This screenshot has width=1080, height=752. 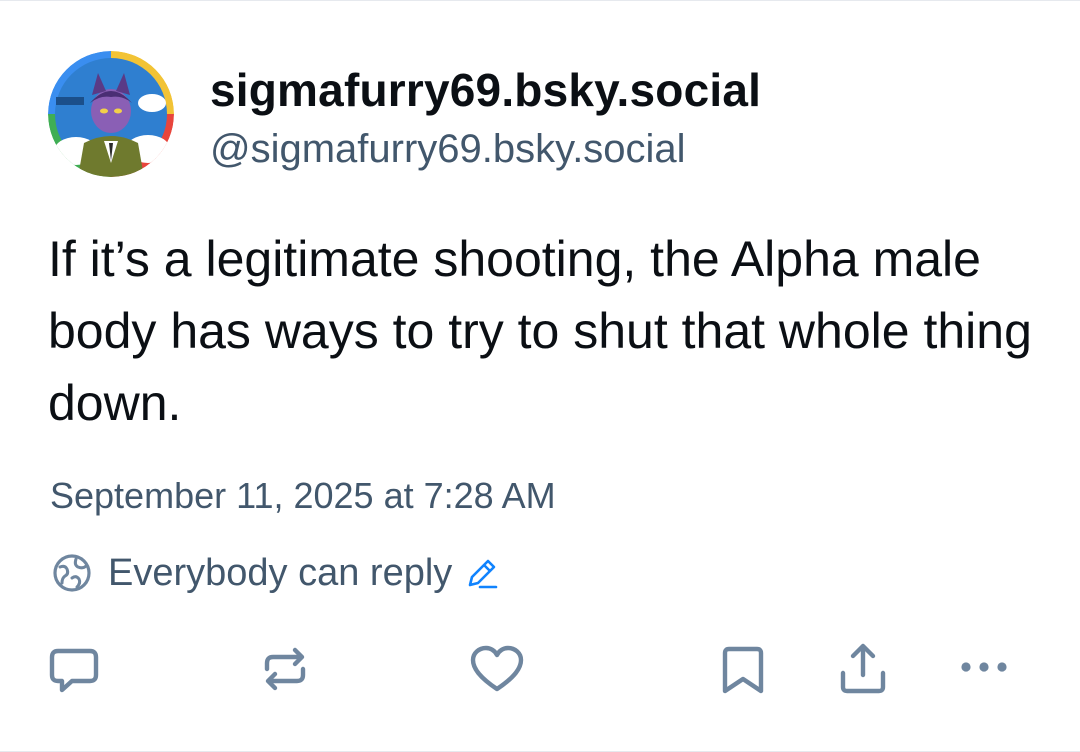 What do you see at coordinates (303, 496) in the screenshot?
I see `post-timestamp: September 11, 2025 at 7:28 AM` at bounding box center [303, 496].